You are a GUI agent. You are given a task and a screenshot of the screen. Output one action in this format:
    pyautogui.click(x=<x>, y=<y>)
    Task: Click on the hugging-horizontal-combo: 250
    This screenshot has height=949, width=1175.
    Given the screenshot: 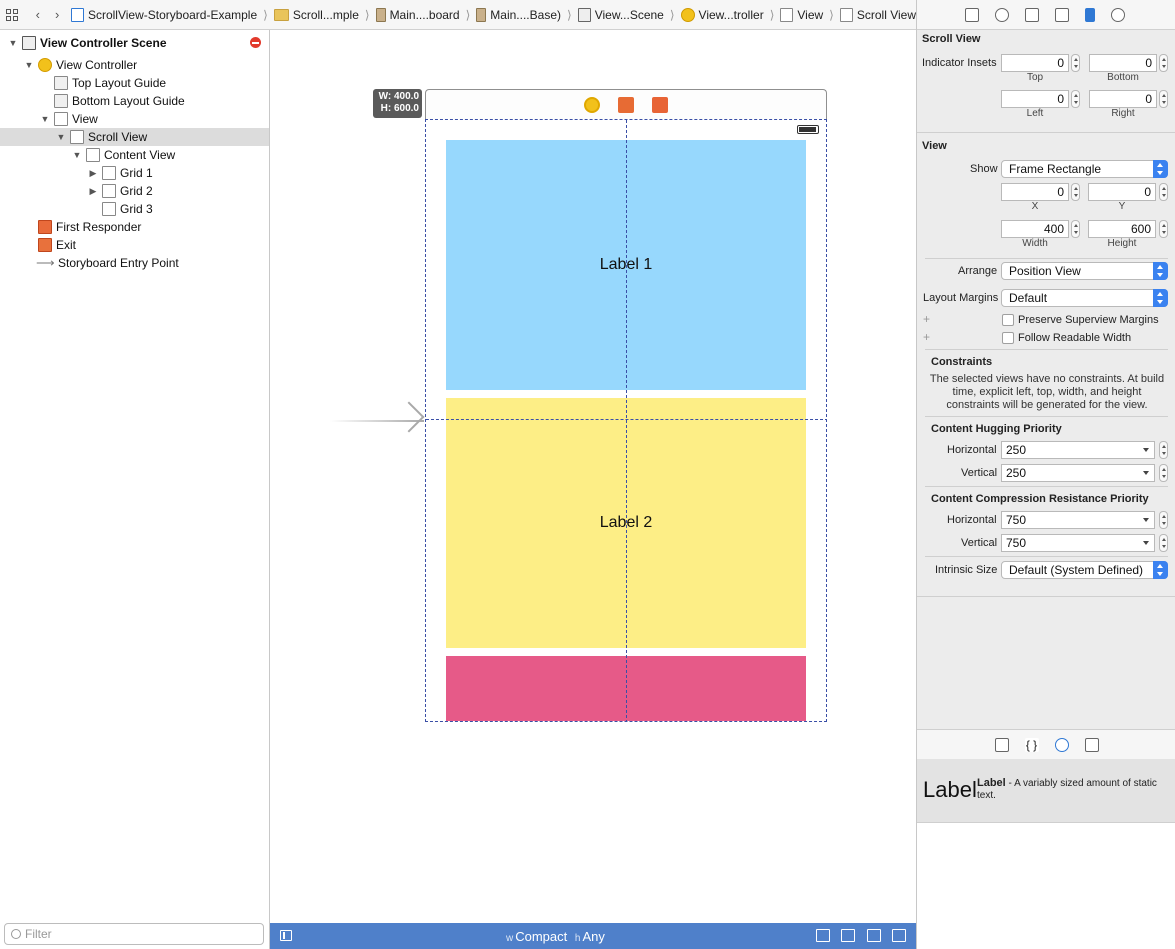 What is the action you would take?
    pyautogui.click(x=1078, y=450)
    